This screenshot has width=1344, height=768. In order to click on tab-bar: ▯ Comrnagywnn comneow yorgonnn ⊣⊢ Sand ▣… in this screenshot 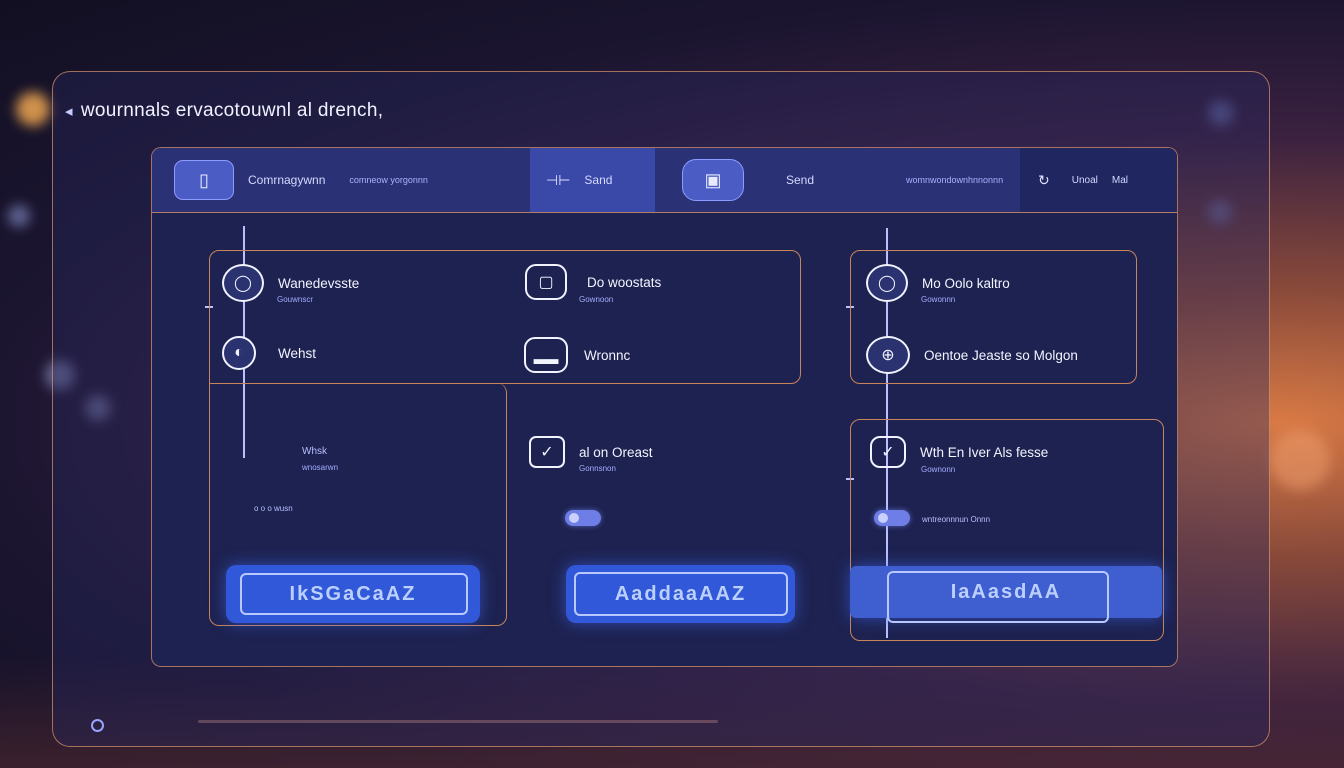, I will do `click(664, 180)`.